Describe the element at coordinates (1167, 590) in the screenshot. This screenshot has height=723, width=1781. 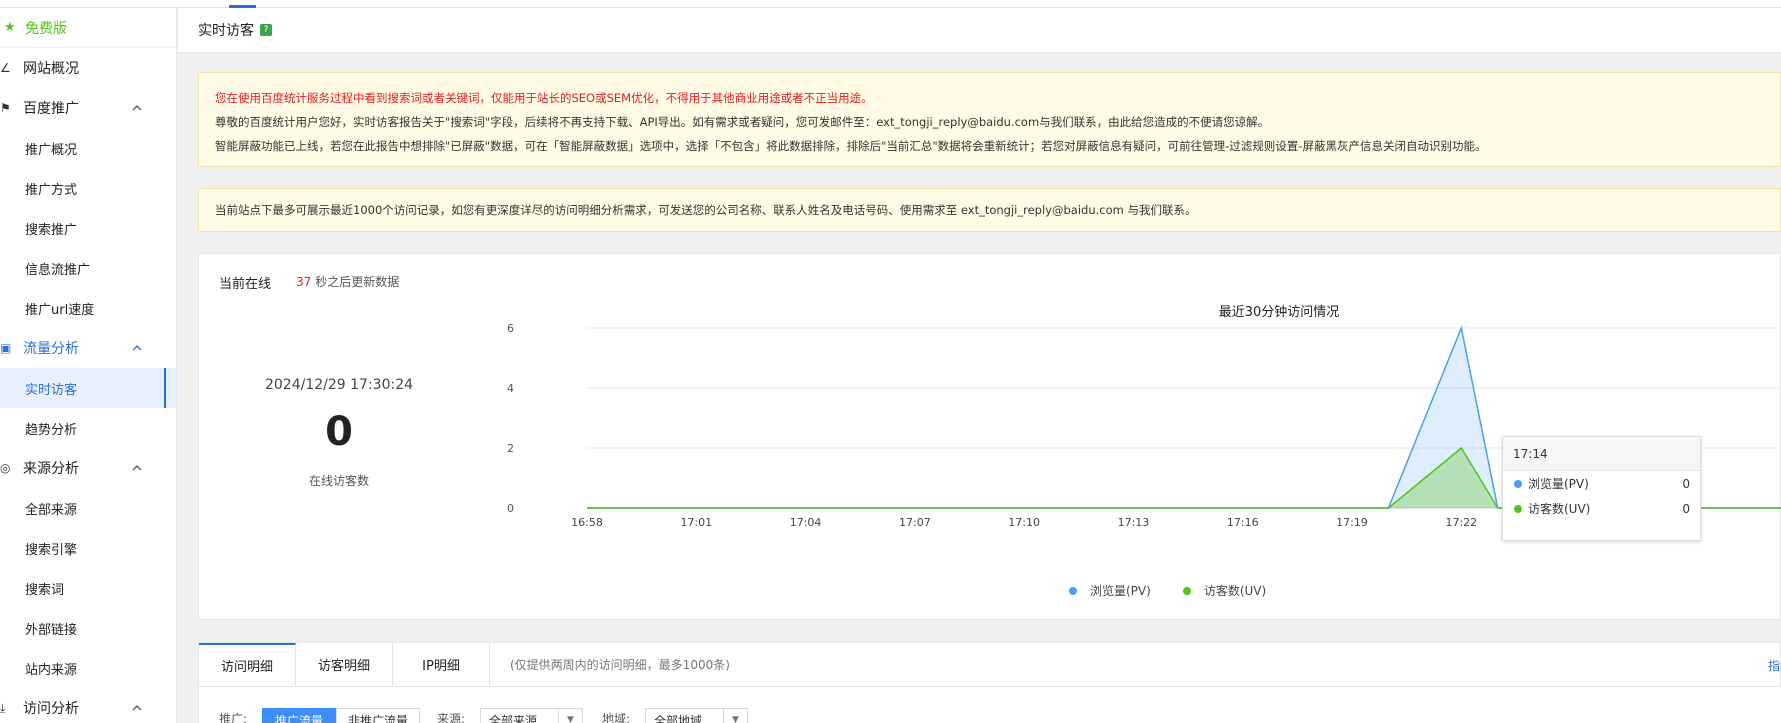
I see `chart-legend: 浏览量(PV) 访客数(UV)` at that location.